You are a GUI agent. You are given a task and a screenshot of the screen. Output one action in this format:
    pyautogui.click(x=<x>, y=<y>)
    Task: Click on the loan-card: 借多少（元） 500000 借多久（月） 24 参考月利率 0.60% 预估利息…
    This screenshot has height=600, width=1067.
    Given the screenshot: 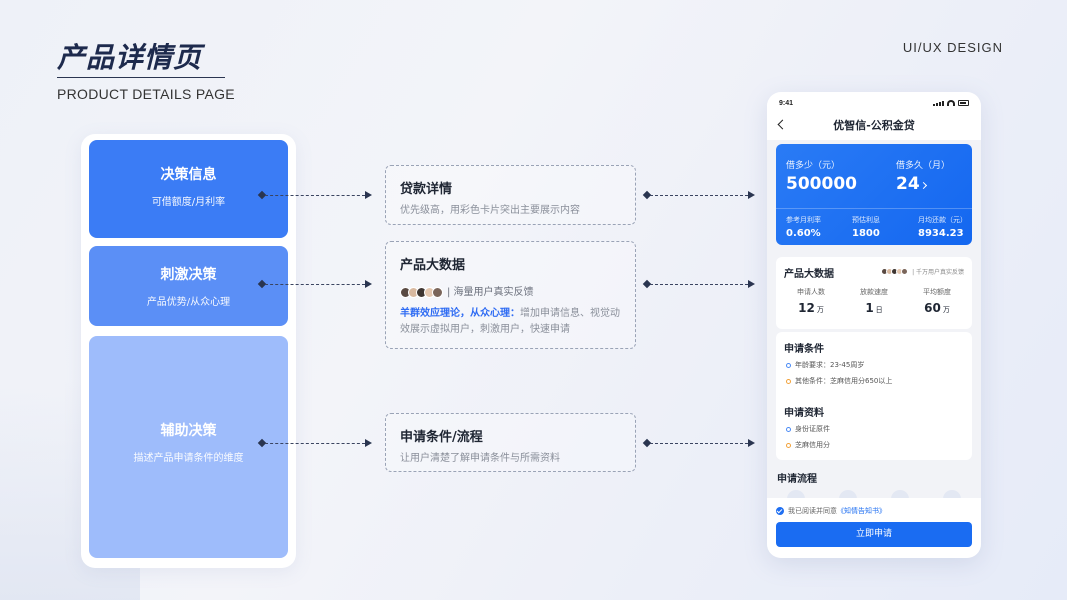 What is the action you would take?
    pyautogui.click(x=874, y=194)
    